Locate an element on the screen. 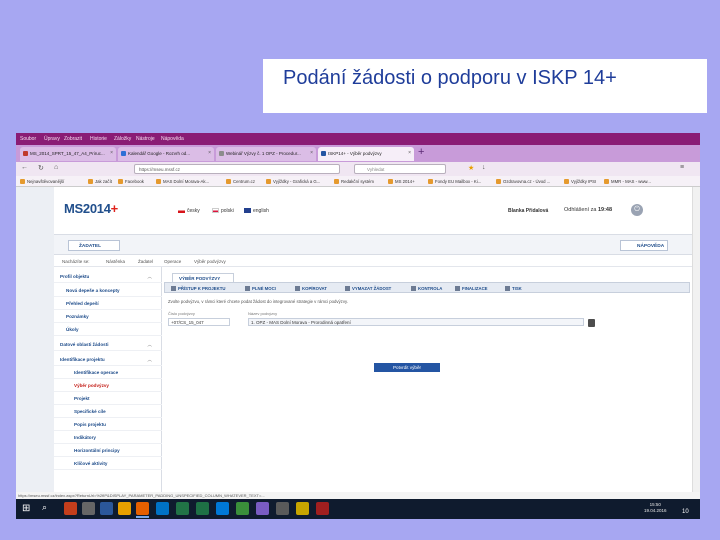 This screenshot has height=540, width=720. bookmark-item: Jak začít is located at coordinates (100, 181).